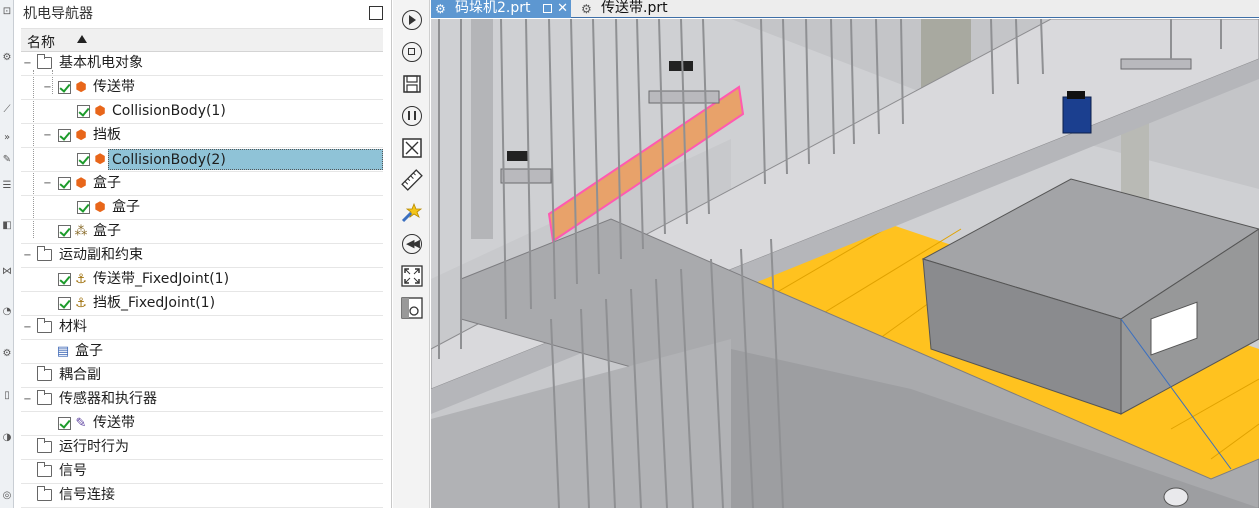  Describe the element at coordinates (80, 375) in the screenshot. I see `tree-row-label: 耦合副` at that location.